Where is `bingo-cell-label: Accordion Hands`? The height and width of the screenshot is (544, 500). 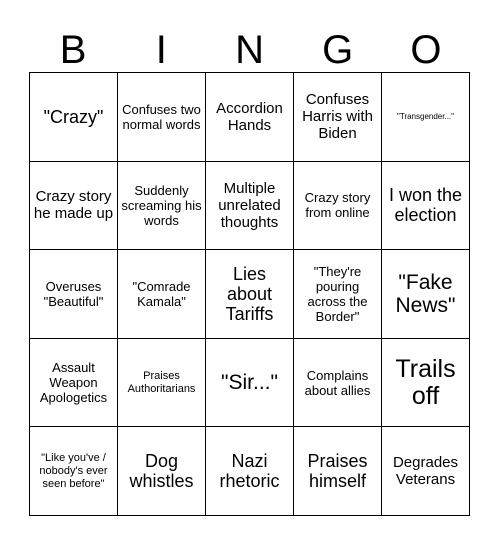 bingo-cell-label: Accordion Hands is located at coordinates (249, 116).